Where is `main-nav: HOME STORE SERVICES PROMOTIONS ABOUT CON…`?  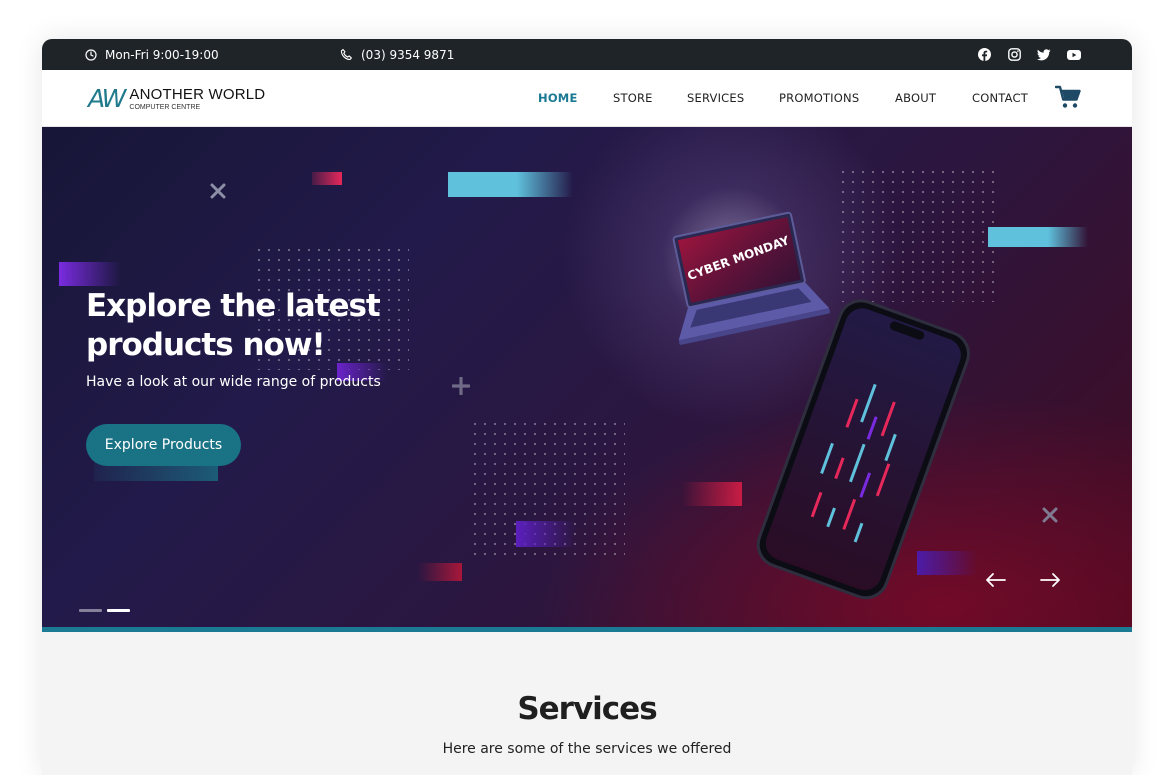
main-nav: HOME STORE SERVICES PROMOTIONS ABOUT CON… is located at coordinates (587, 98).